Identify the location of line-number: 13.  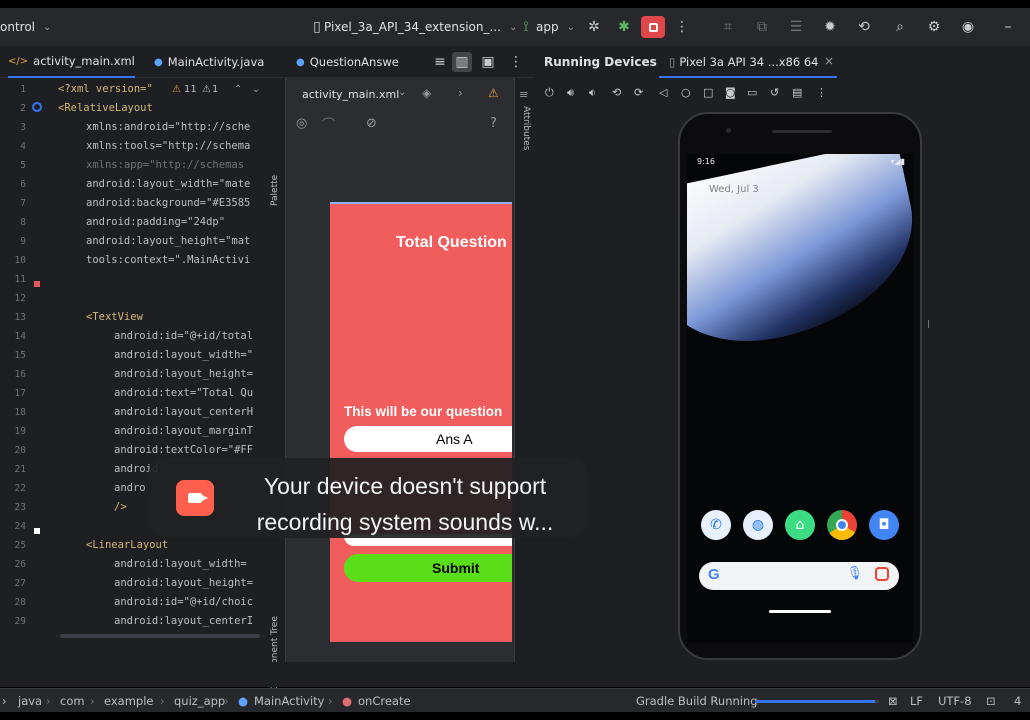
(20, 317).